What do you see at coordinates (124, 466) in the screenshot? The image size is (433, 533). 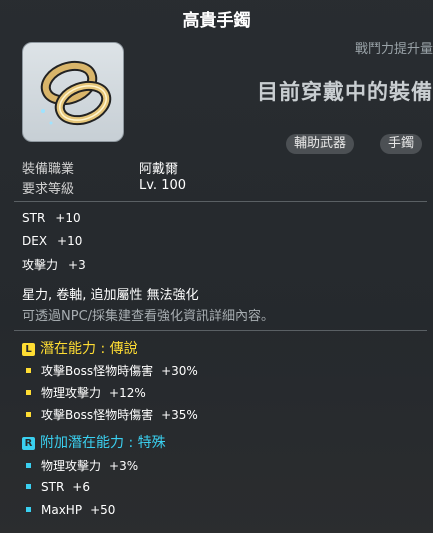 I see `additional-potential-value: +3%` at bounding box center [124, 466].